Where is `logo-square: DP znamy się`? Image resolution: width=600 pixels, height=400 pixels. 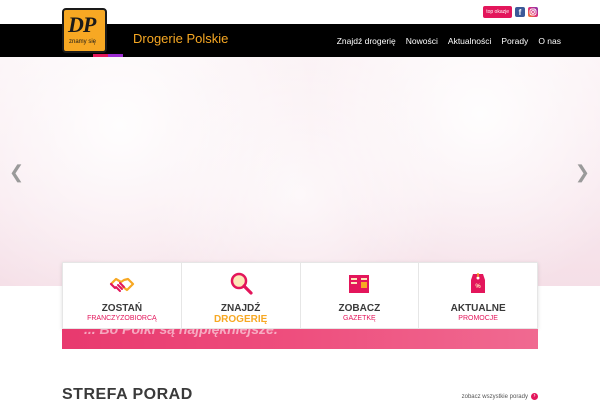
logo-square: DP znamy się is located at coordinates (84, 30).